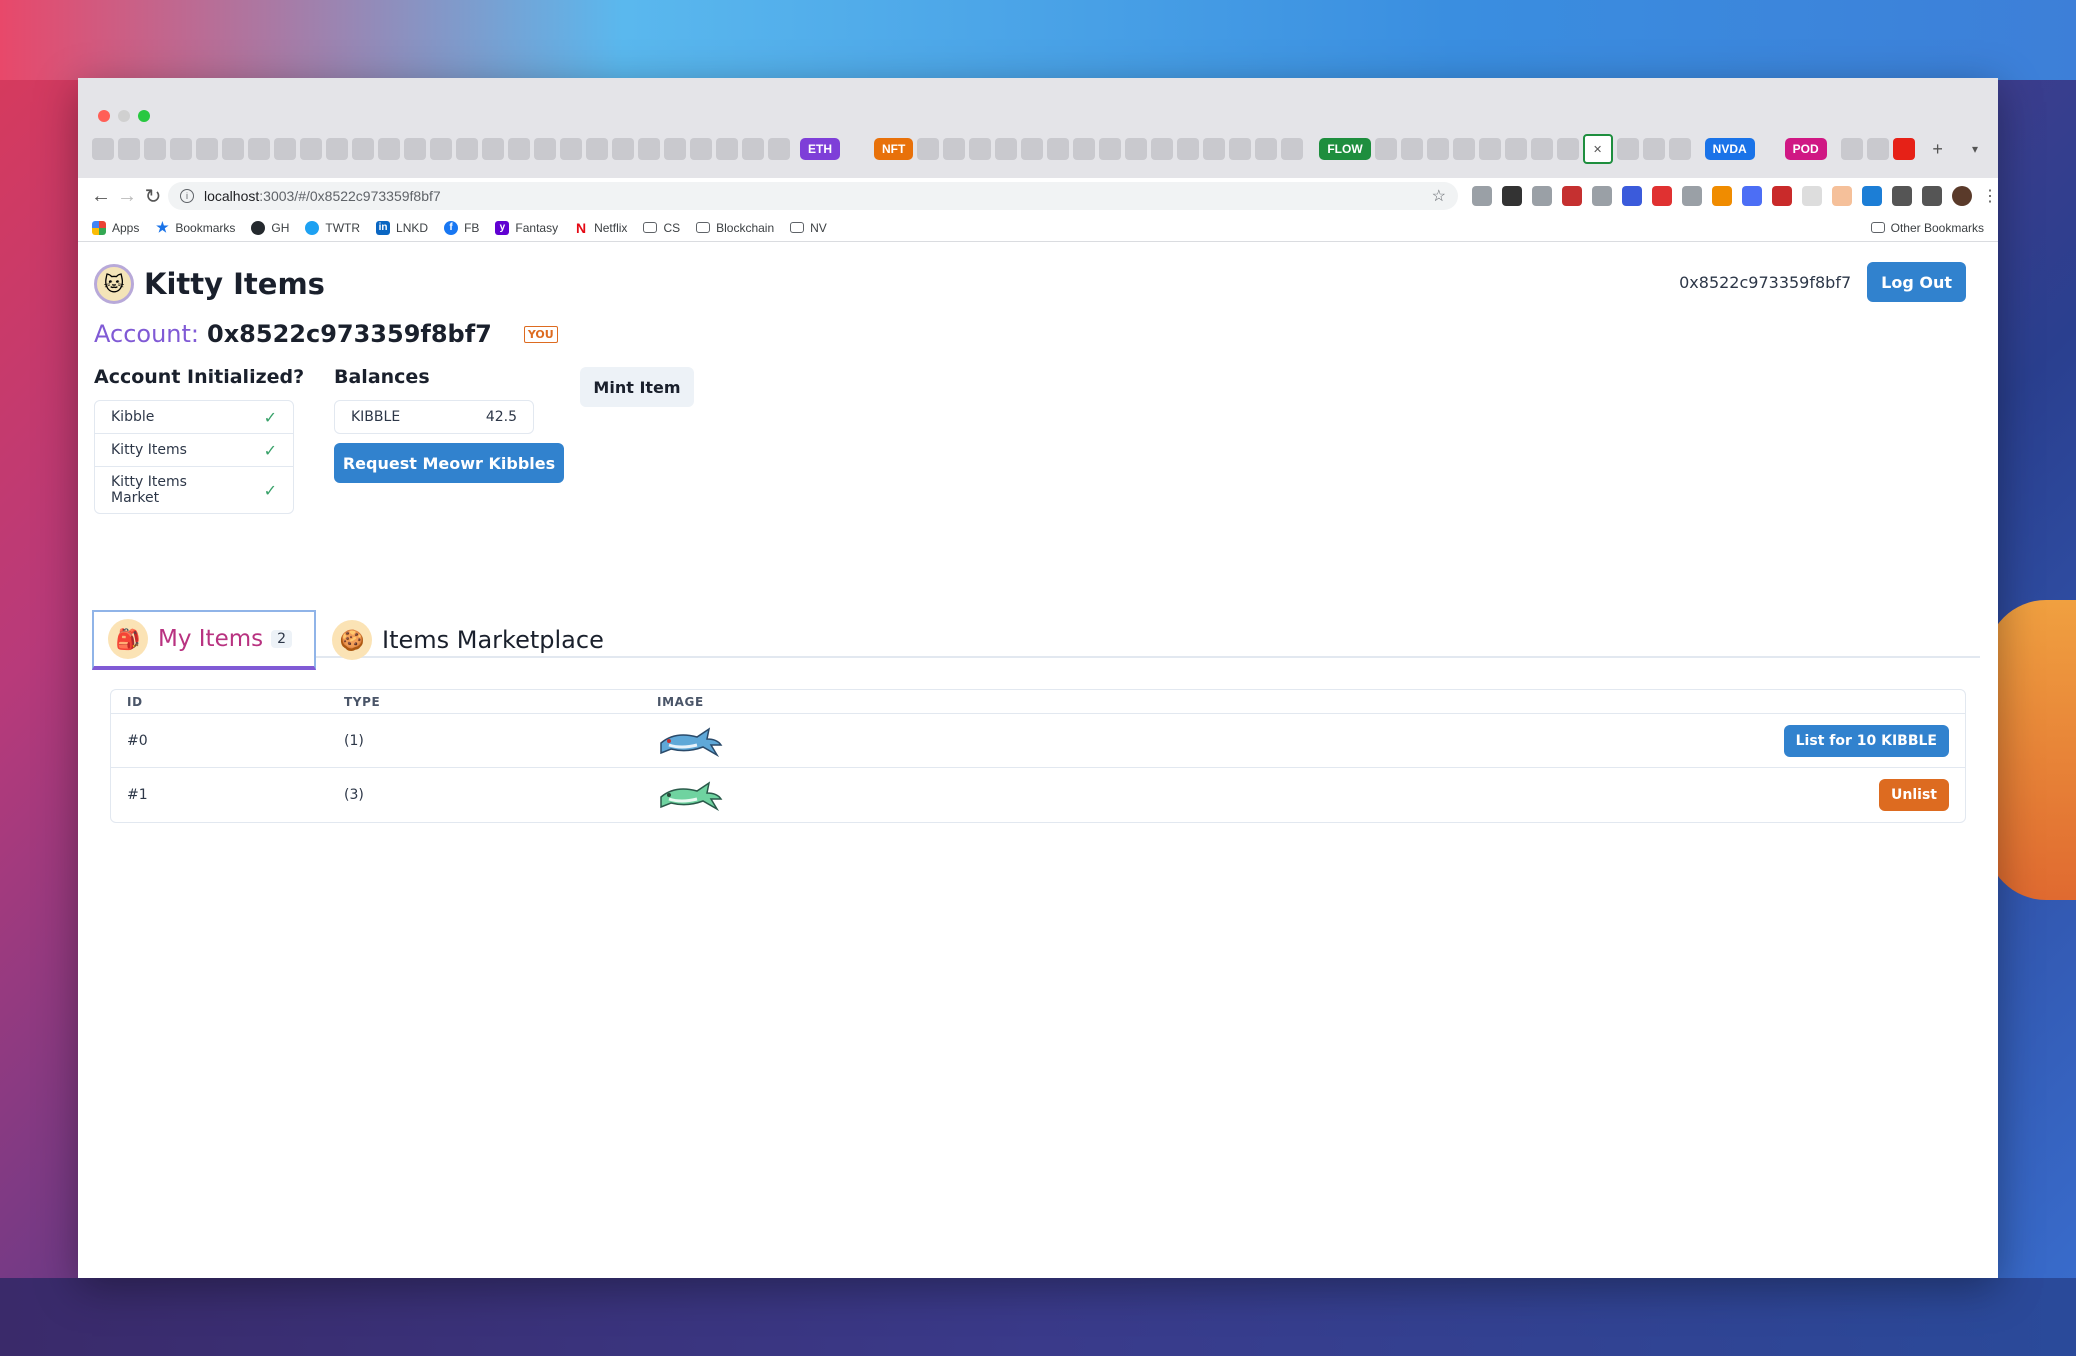 The height and width of the screenshot is (1356, 2076). Describe the element at coordinates (127, 196) in the screenshot. I see `forward-icon: →` at that location.